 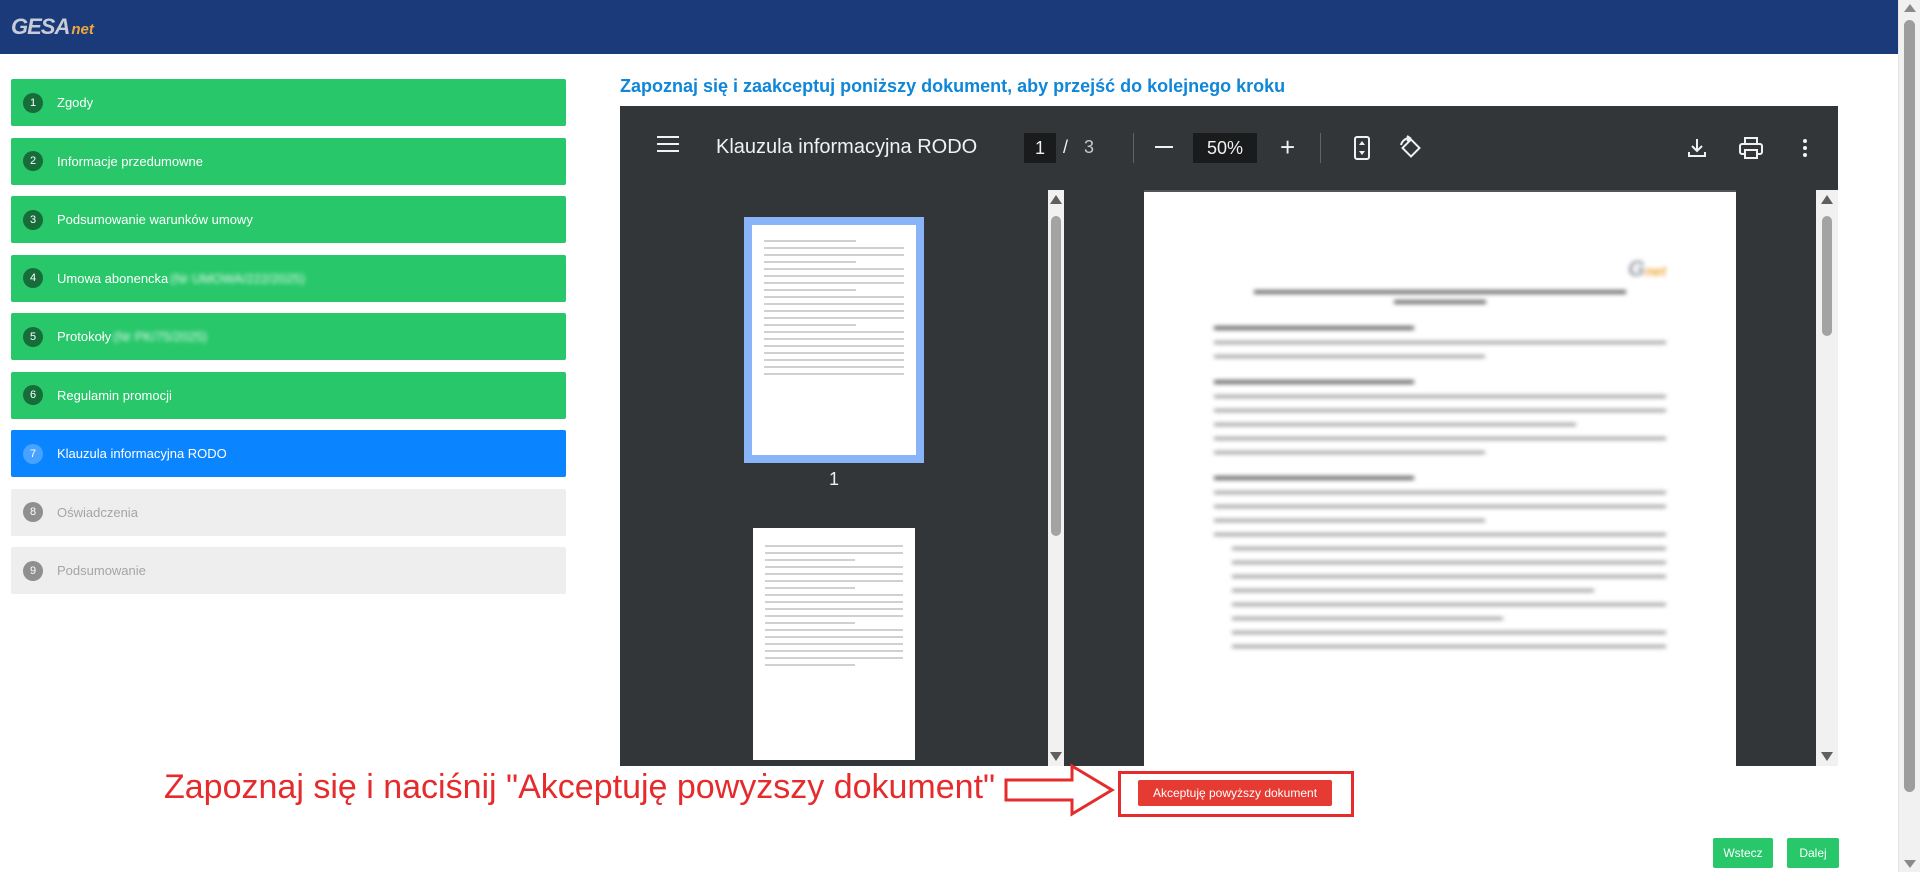 I want to click on page-number-input: 1, so click(x=1040, y=148).